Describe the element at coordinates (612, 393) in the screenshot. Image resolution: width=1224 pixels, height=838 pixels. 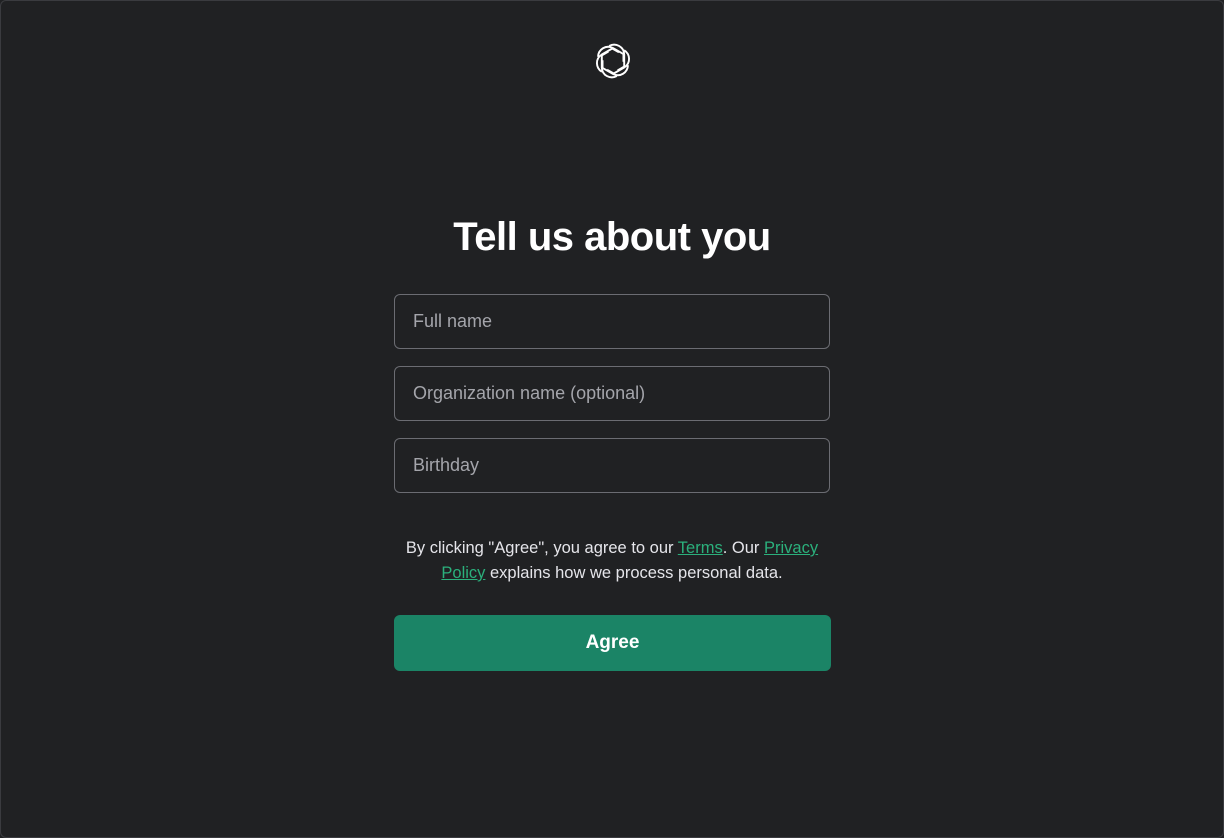
I see `organization-name-input` at that location.